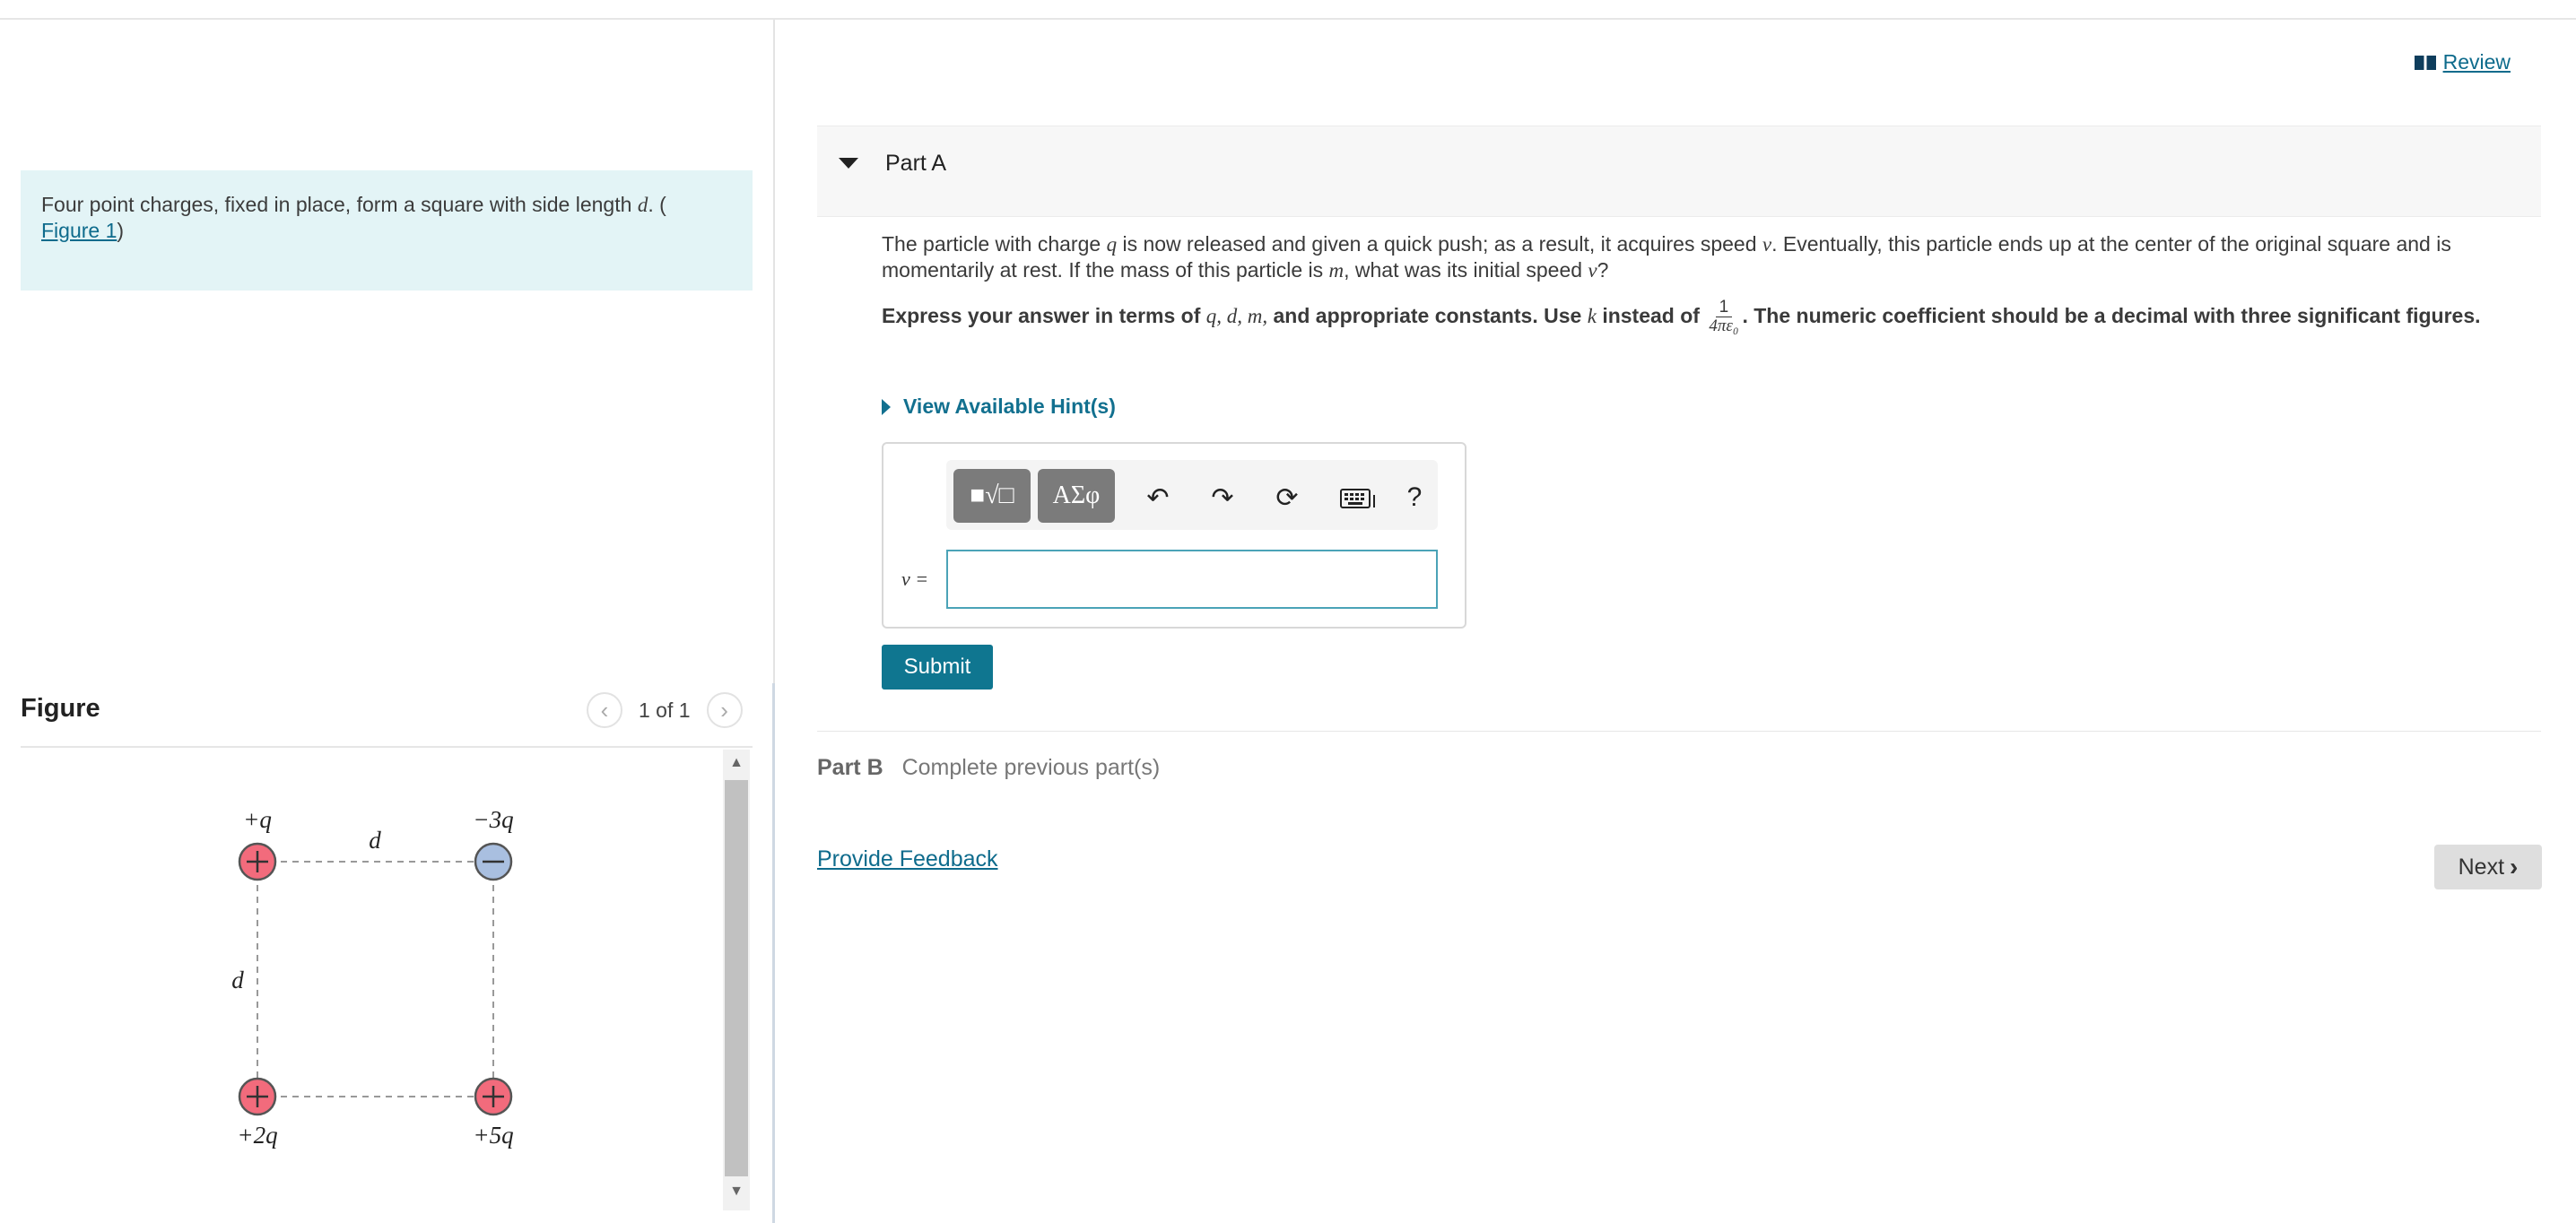  I want to click on answer-box: ■√□ ΑΣφ ↶ ↷ ⟳ ? v =, so click(1174, 535).